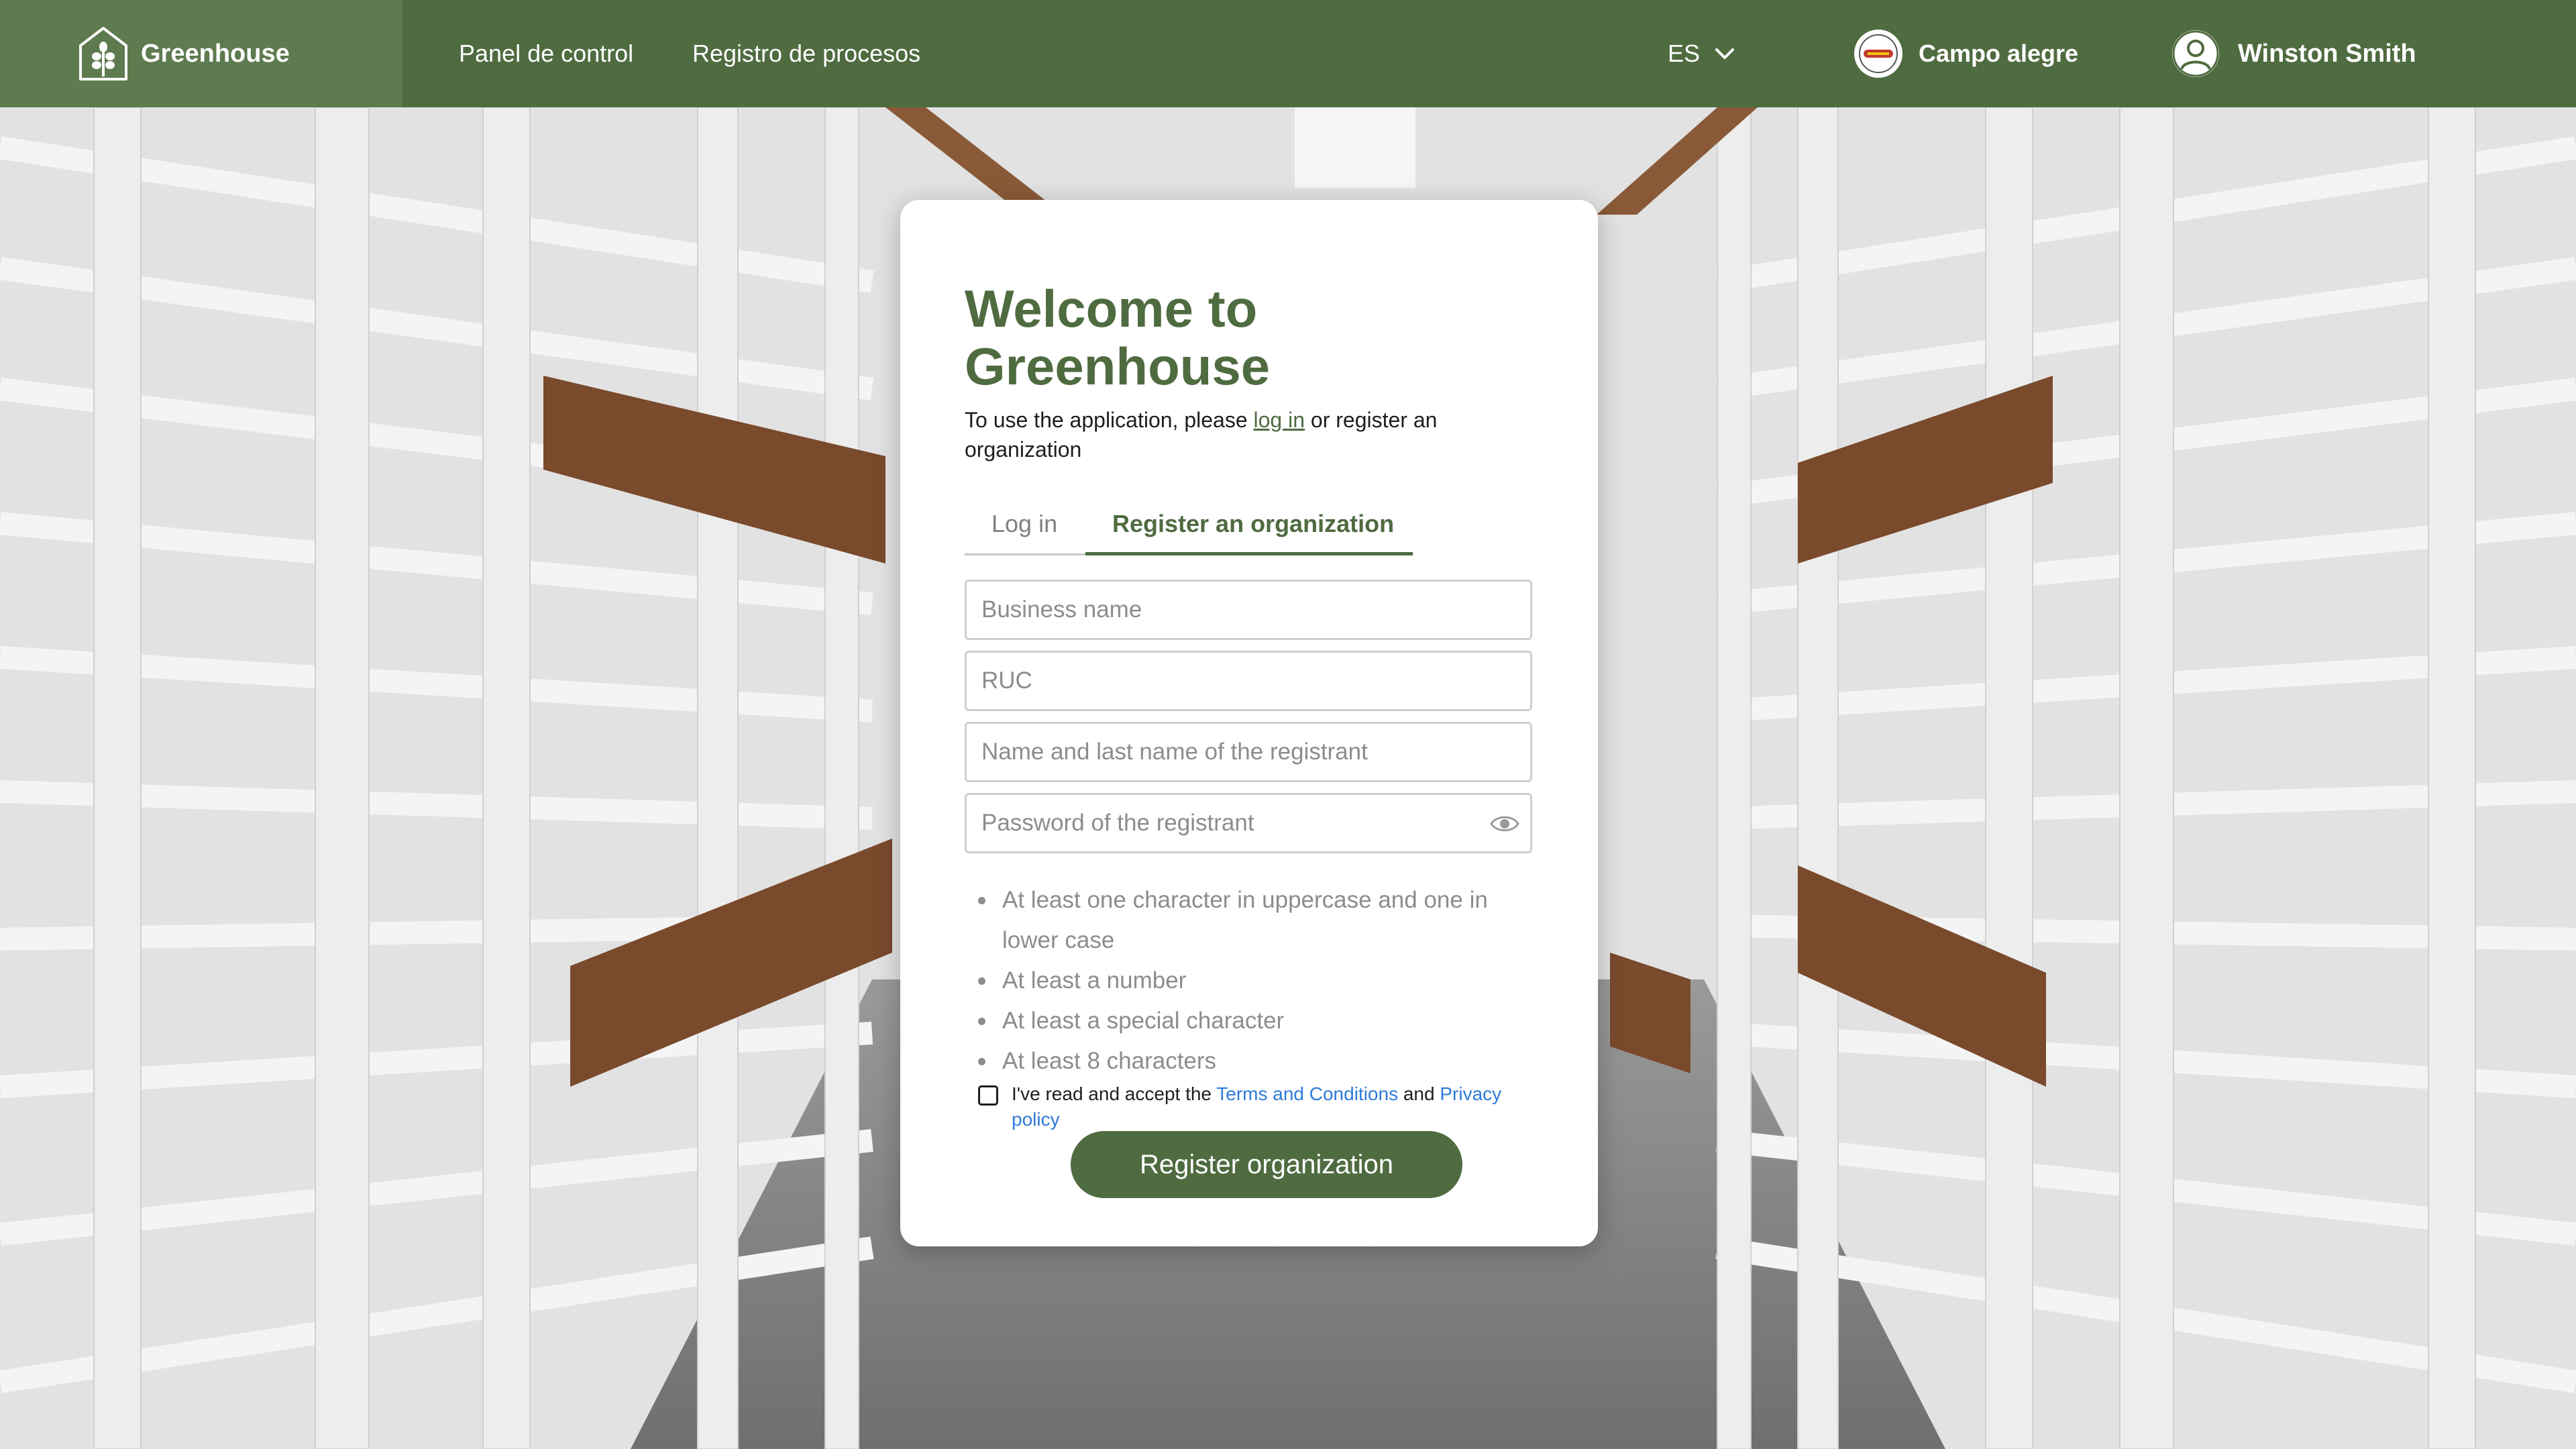 The width and height of the screenshot is (2576, 1449). Describe the element at coordinates (1266, 1164) in the screenshot. I see `register-organization-button: Register organization` at that location.